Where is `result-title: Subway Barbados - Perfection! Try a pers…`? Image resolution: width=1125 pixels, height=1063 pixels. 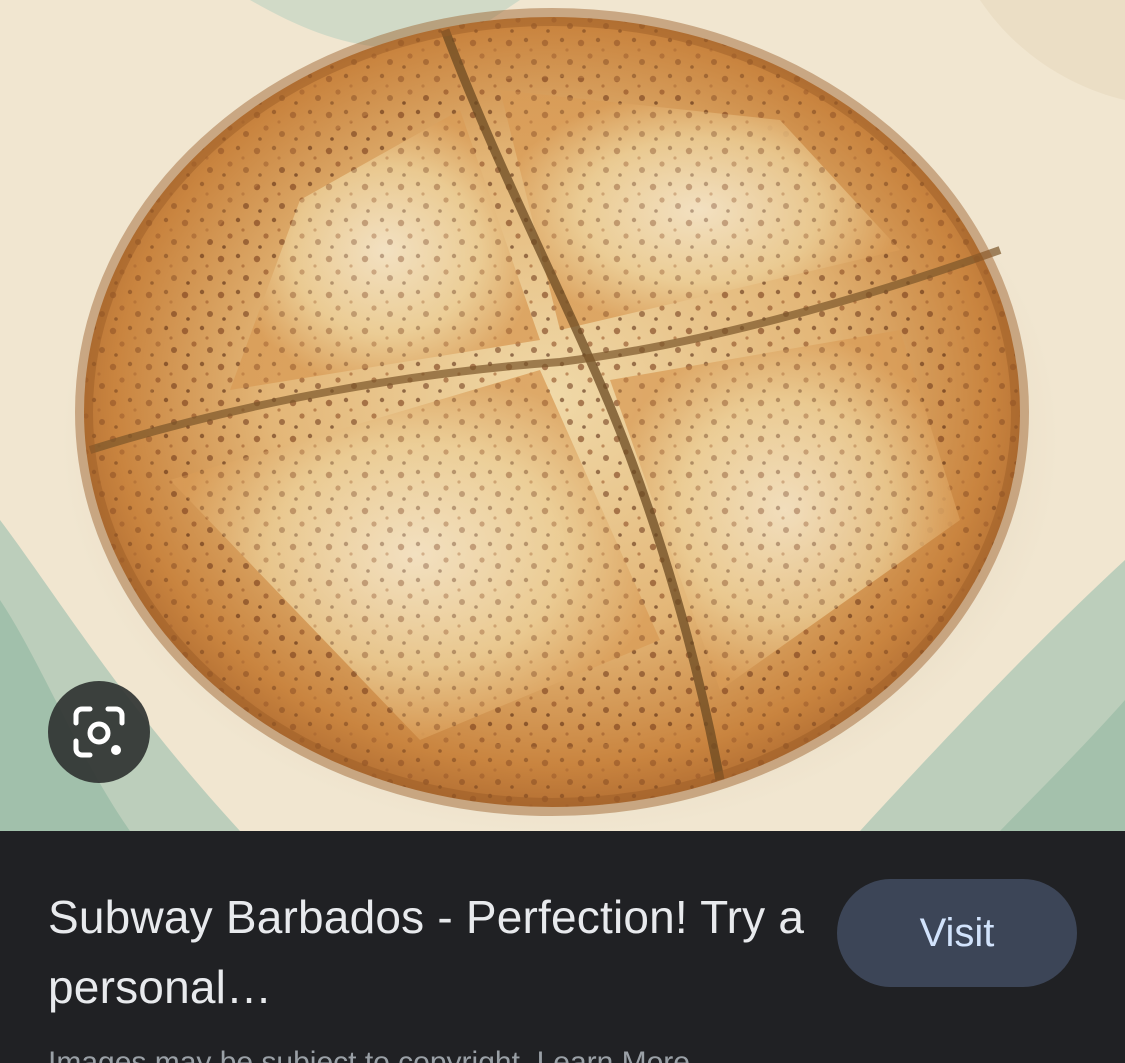
result-title: Subway Barbados - Perfection! Try a pers… is located at coordinates (428, 952).